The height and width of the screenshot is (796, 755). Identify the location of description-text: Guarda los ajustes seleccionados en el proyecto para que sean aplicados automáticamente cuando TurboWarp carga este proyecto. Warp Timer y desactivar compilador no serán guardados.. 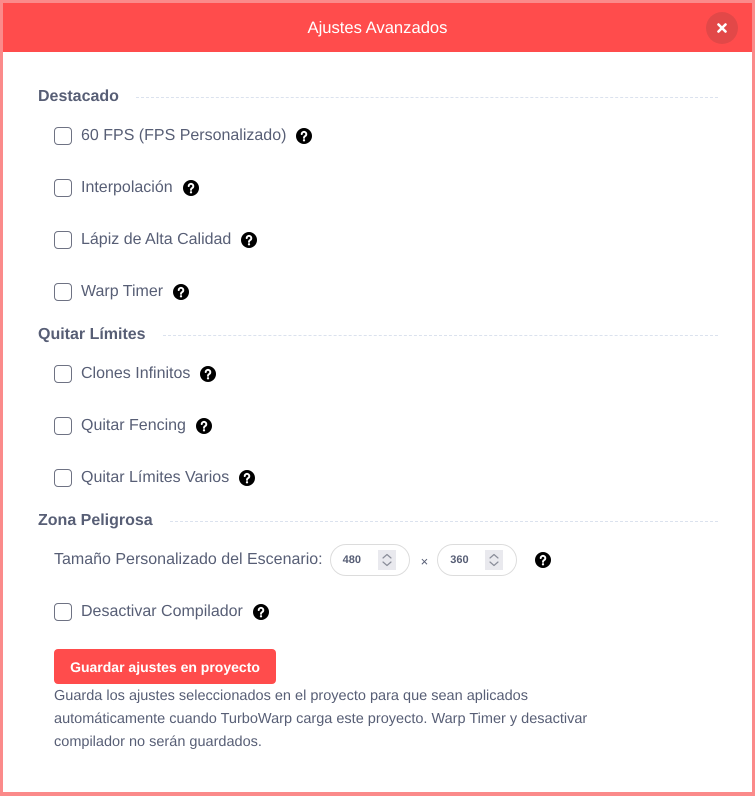
(321, 719).